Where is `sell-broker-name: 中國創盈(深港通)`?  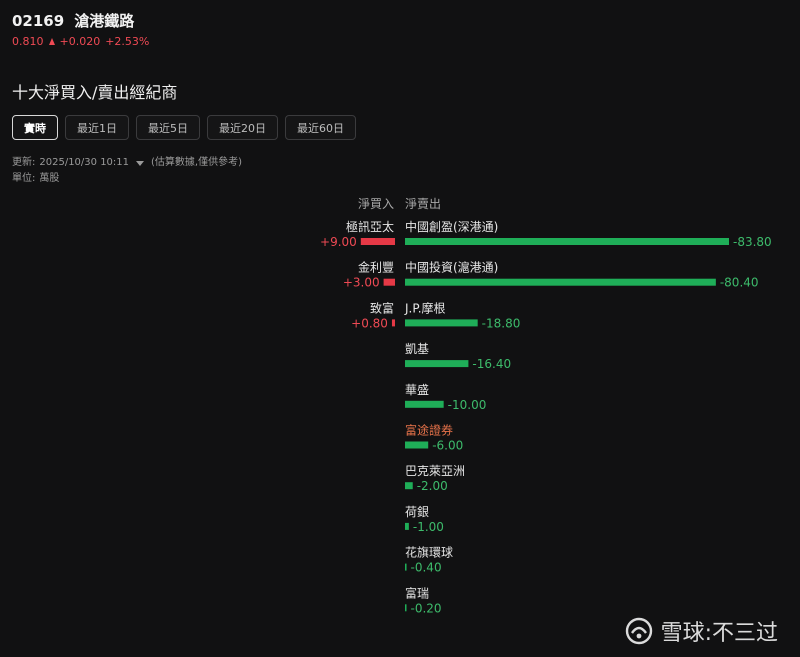 sell-broker-name: 中國創盈(深港通) is located at coordinates (451, 226).